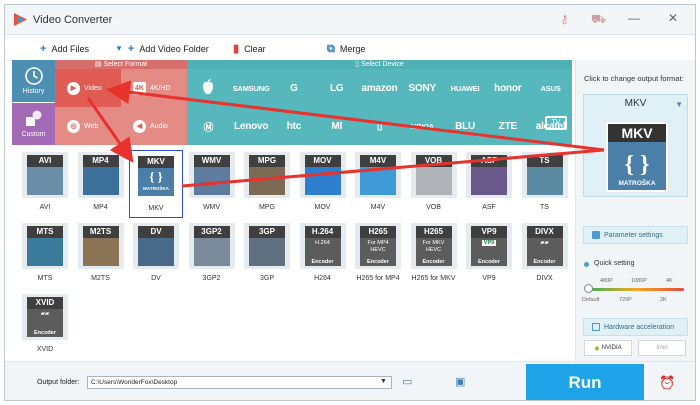 The width and height of the screenshot is (700, 405). Describe the element at coordinates (673, 18) in the screenshot. I see `close-button: ✕` at that location.